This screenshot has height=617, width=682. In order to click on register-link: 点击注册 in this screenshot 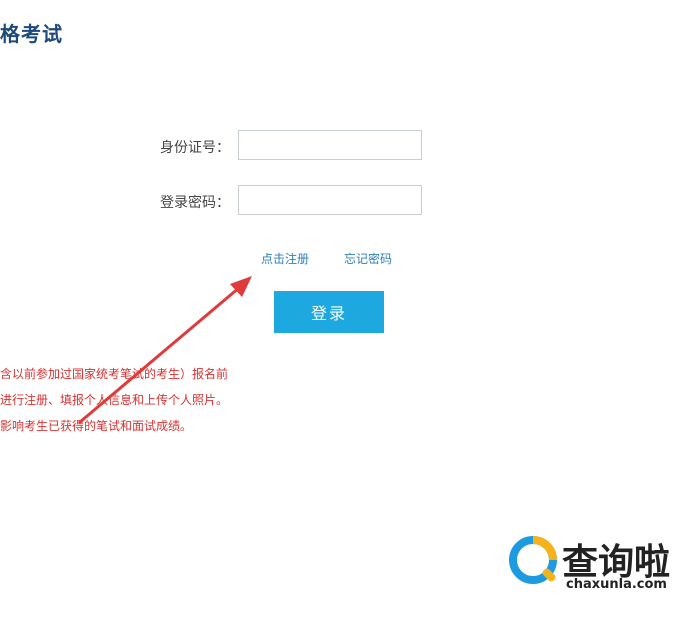, I will do `click(285, 258)`.